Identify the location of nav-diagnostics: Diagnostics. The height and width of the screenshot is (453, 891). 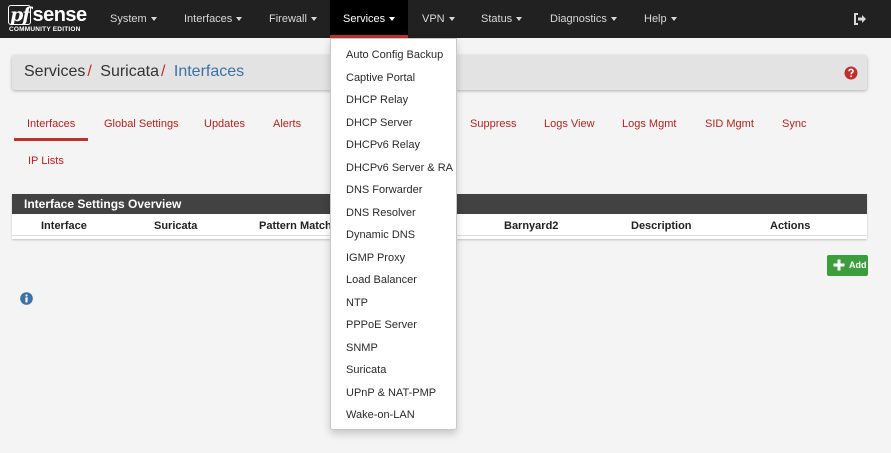
(583, 19).